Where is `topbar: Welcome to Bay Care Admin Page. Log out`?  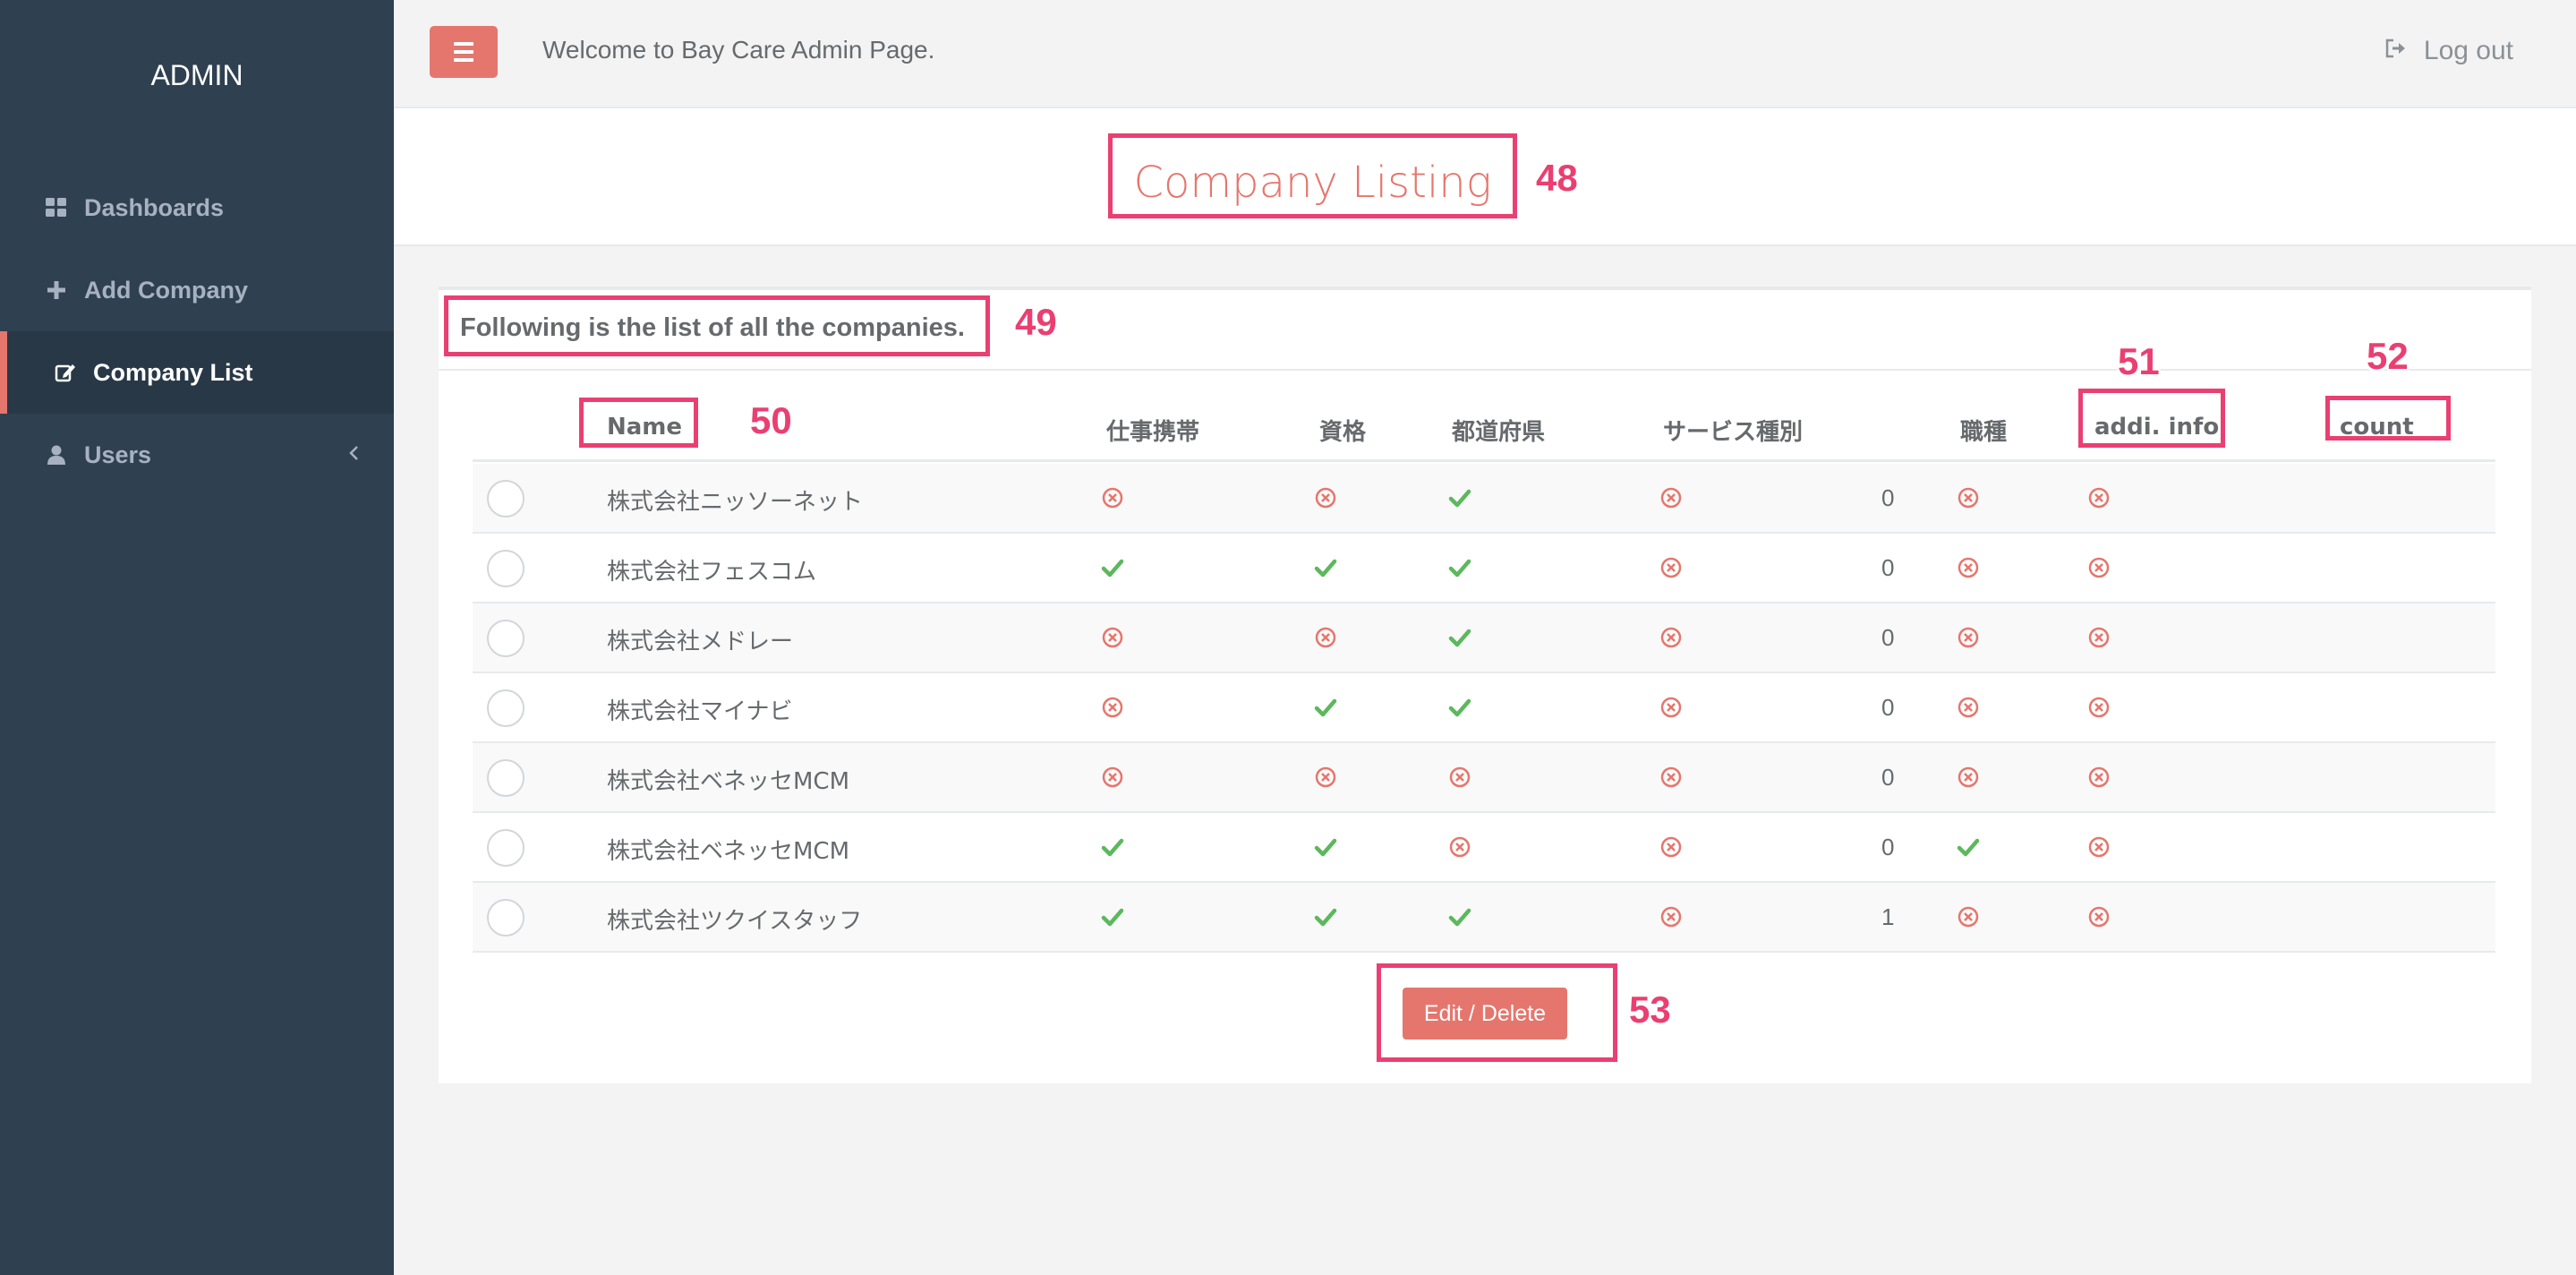 topbar: Welcome to Bay Care Admin Page. Log out is located at coordinates (1485, 54).